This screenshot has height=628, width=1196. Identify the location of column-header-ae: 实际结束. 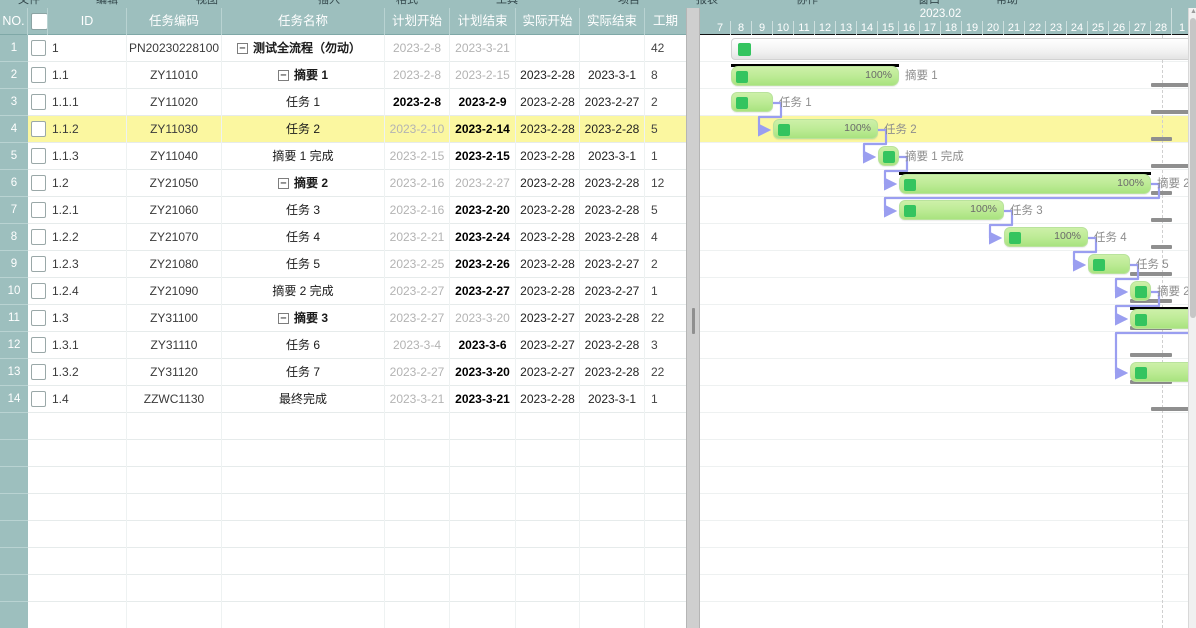
(612, 21).